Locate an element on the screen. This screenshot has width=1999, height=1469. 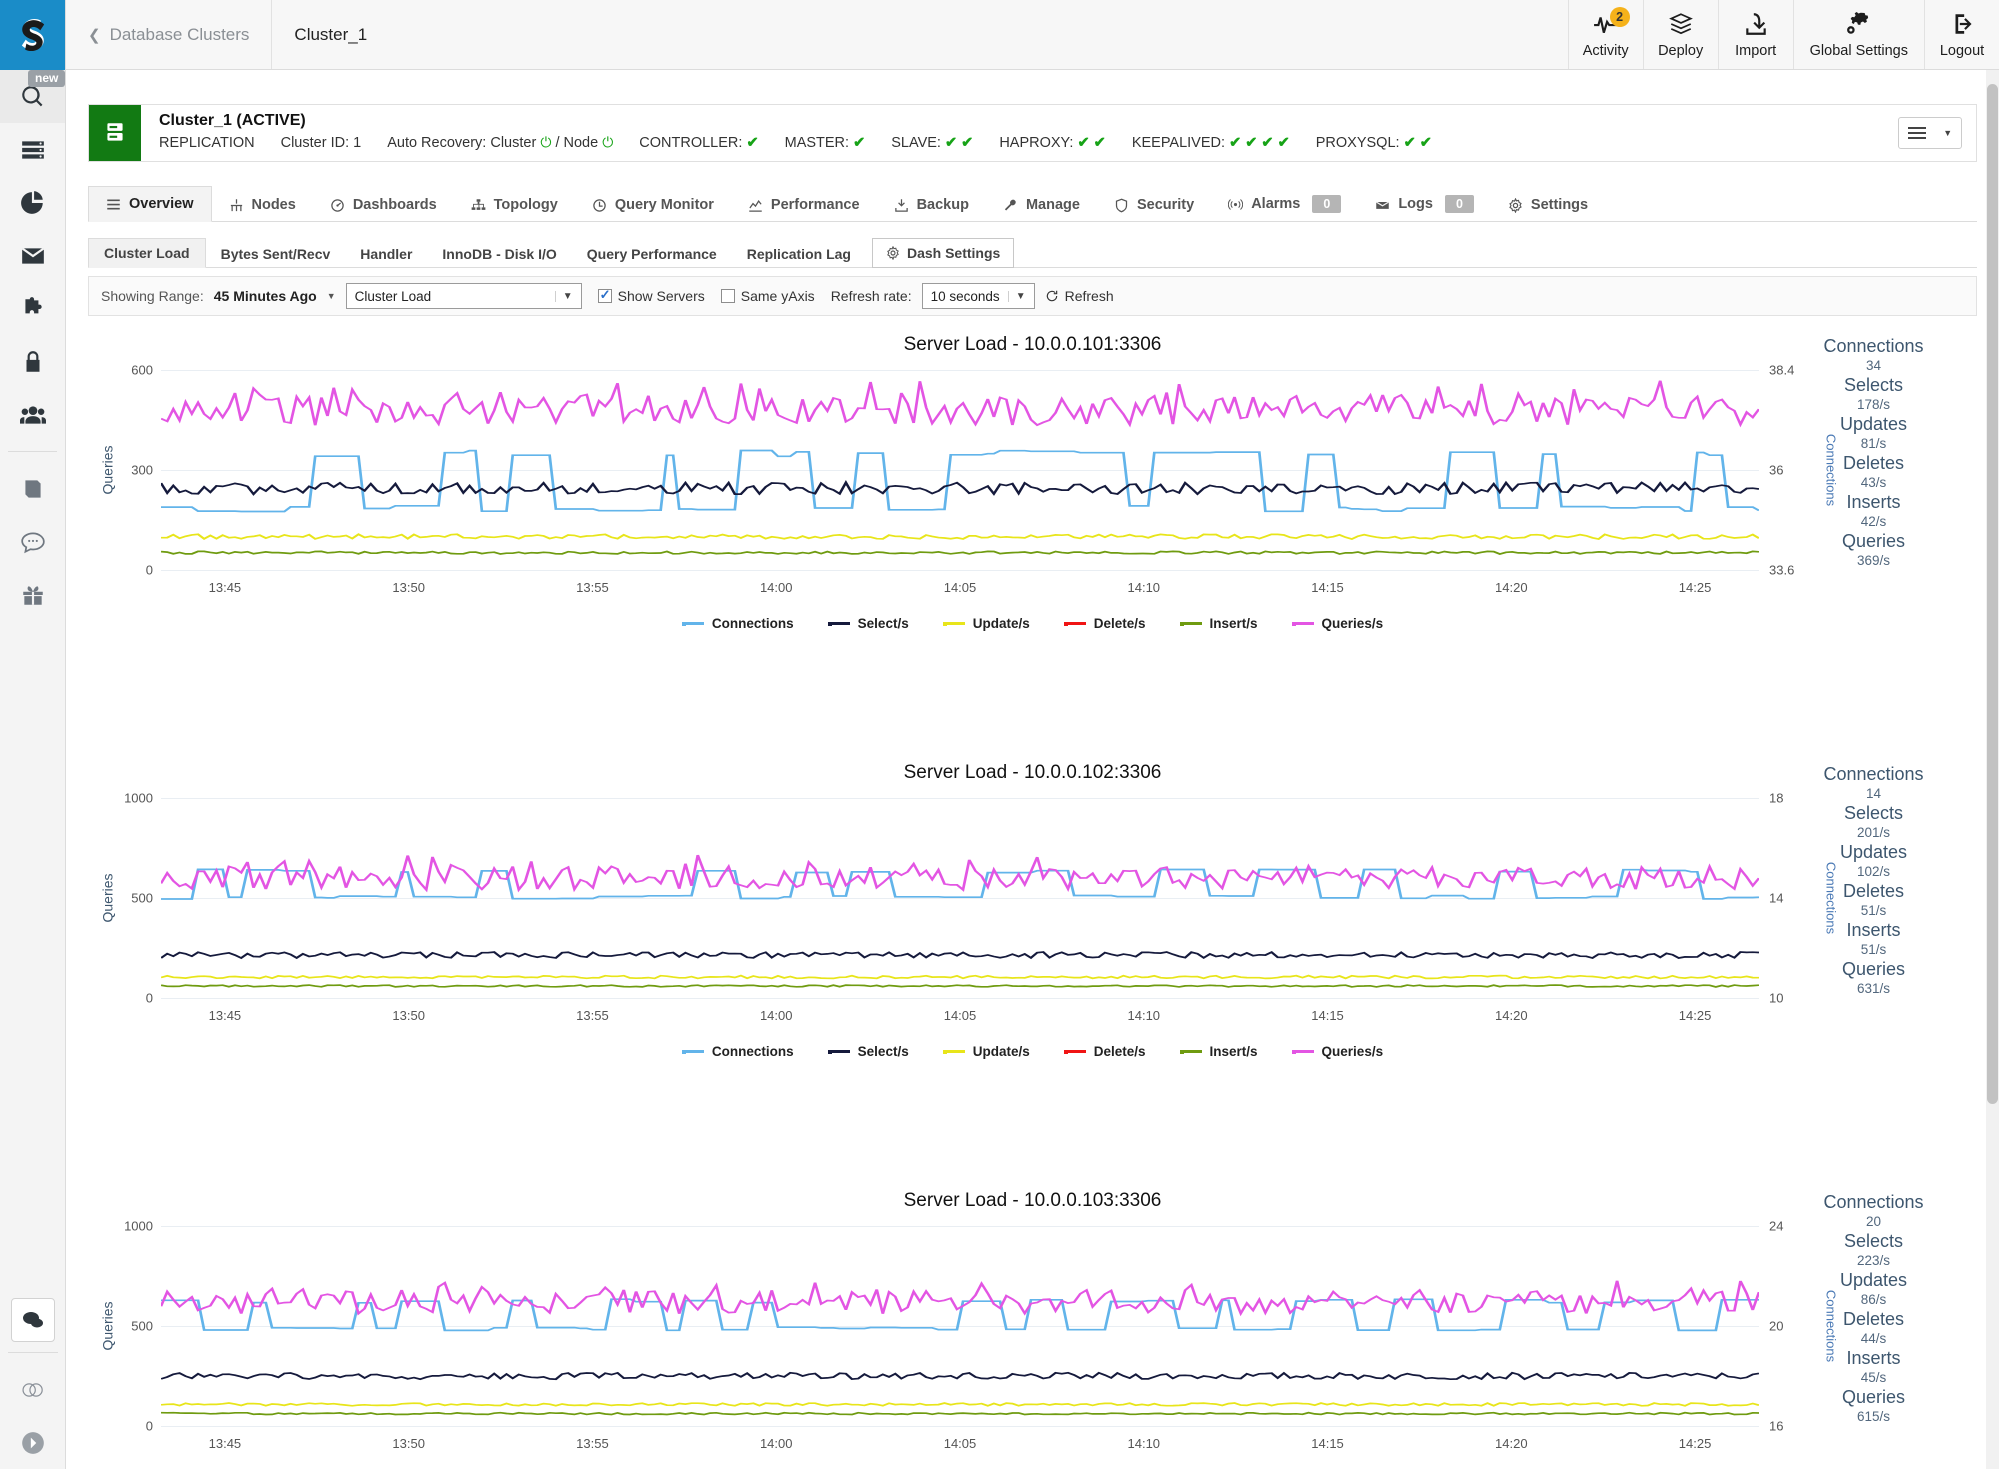
show-servers-checkbox: Show Servers is located at coordinates (651, 295).